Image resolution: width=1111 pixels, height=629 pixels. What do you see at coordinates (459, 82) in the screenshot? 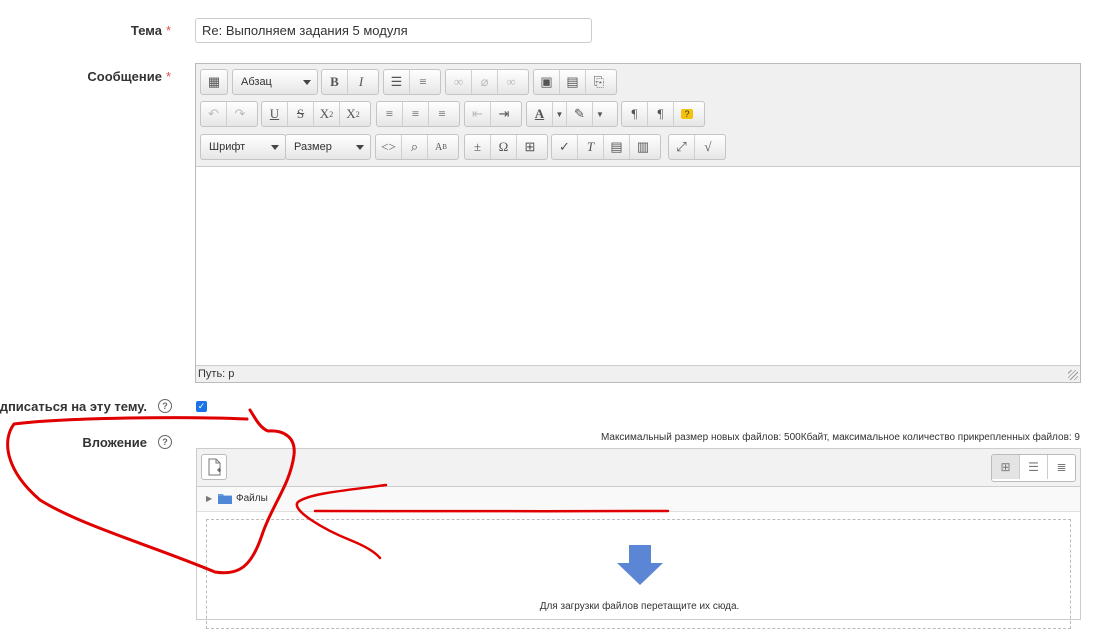
I see `link-icon: ∞` at bounding box center [459, 82].